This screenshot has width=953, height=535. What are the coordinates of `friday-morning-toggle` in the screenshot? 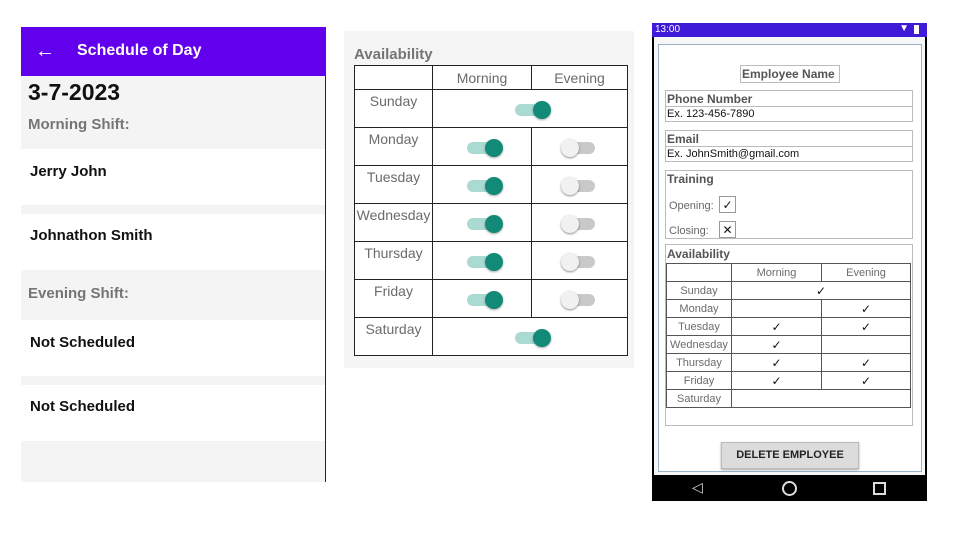 It's located at (485, 299).